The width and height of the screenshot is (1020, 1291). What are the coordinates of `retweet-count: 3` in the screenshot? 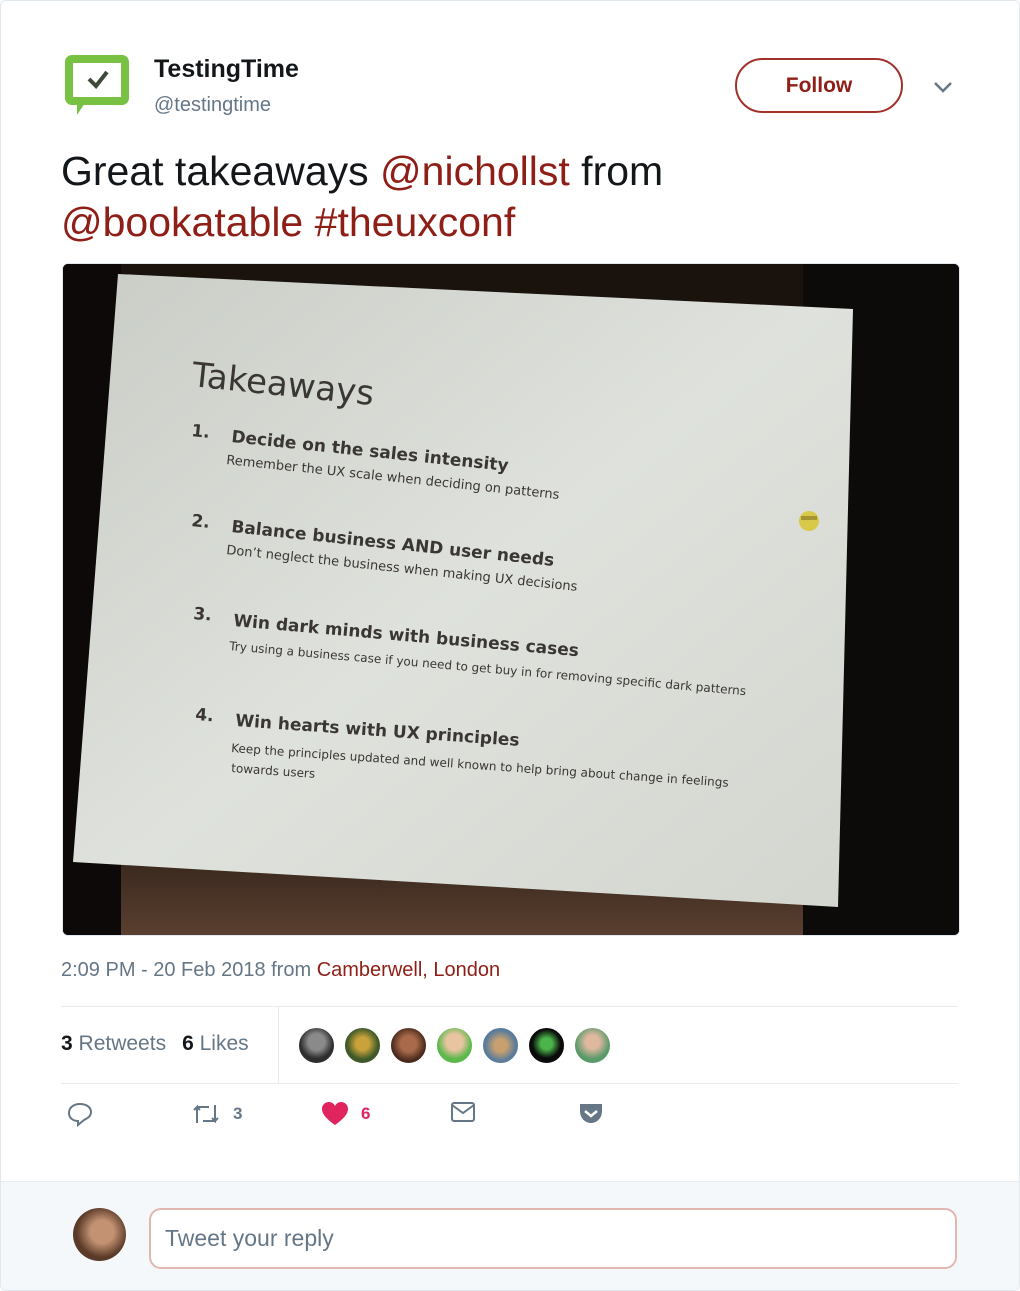 It's located at (238, 1113).